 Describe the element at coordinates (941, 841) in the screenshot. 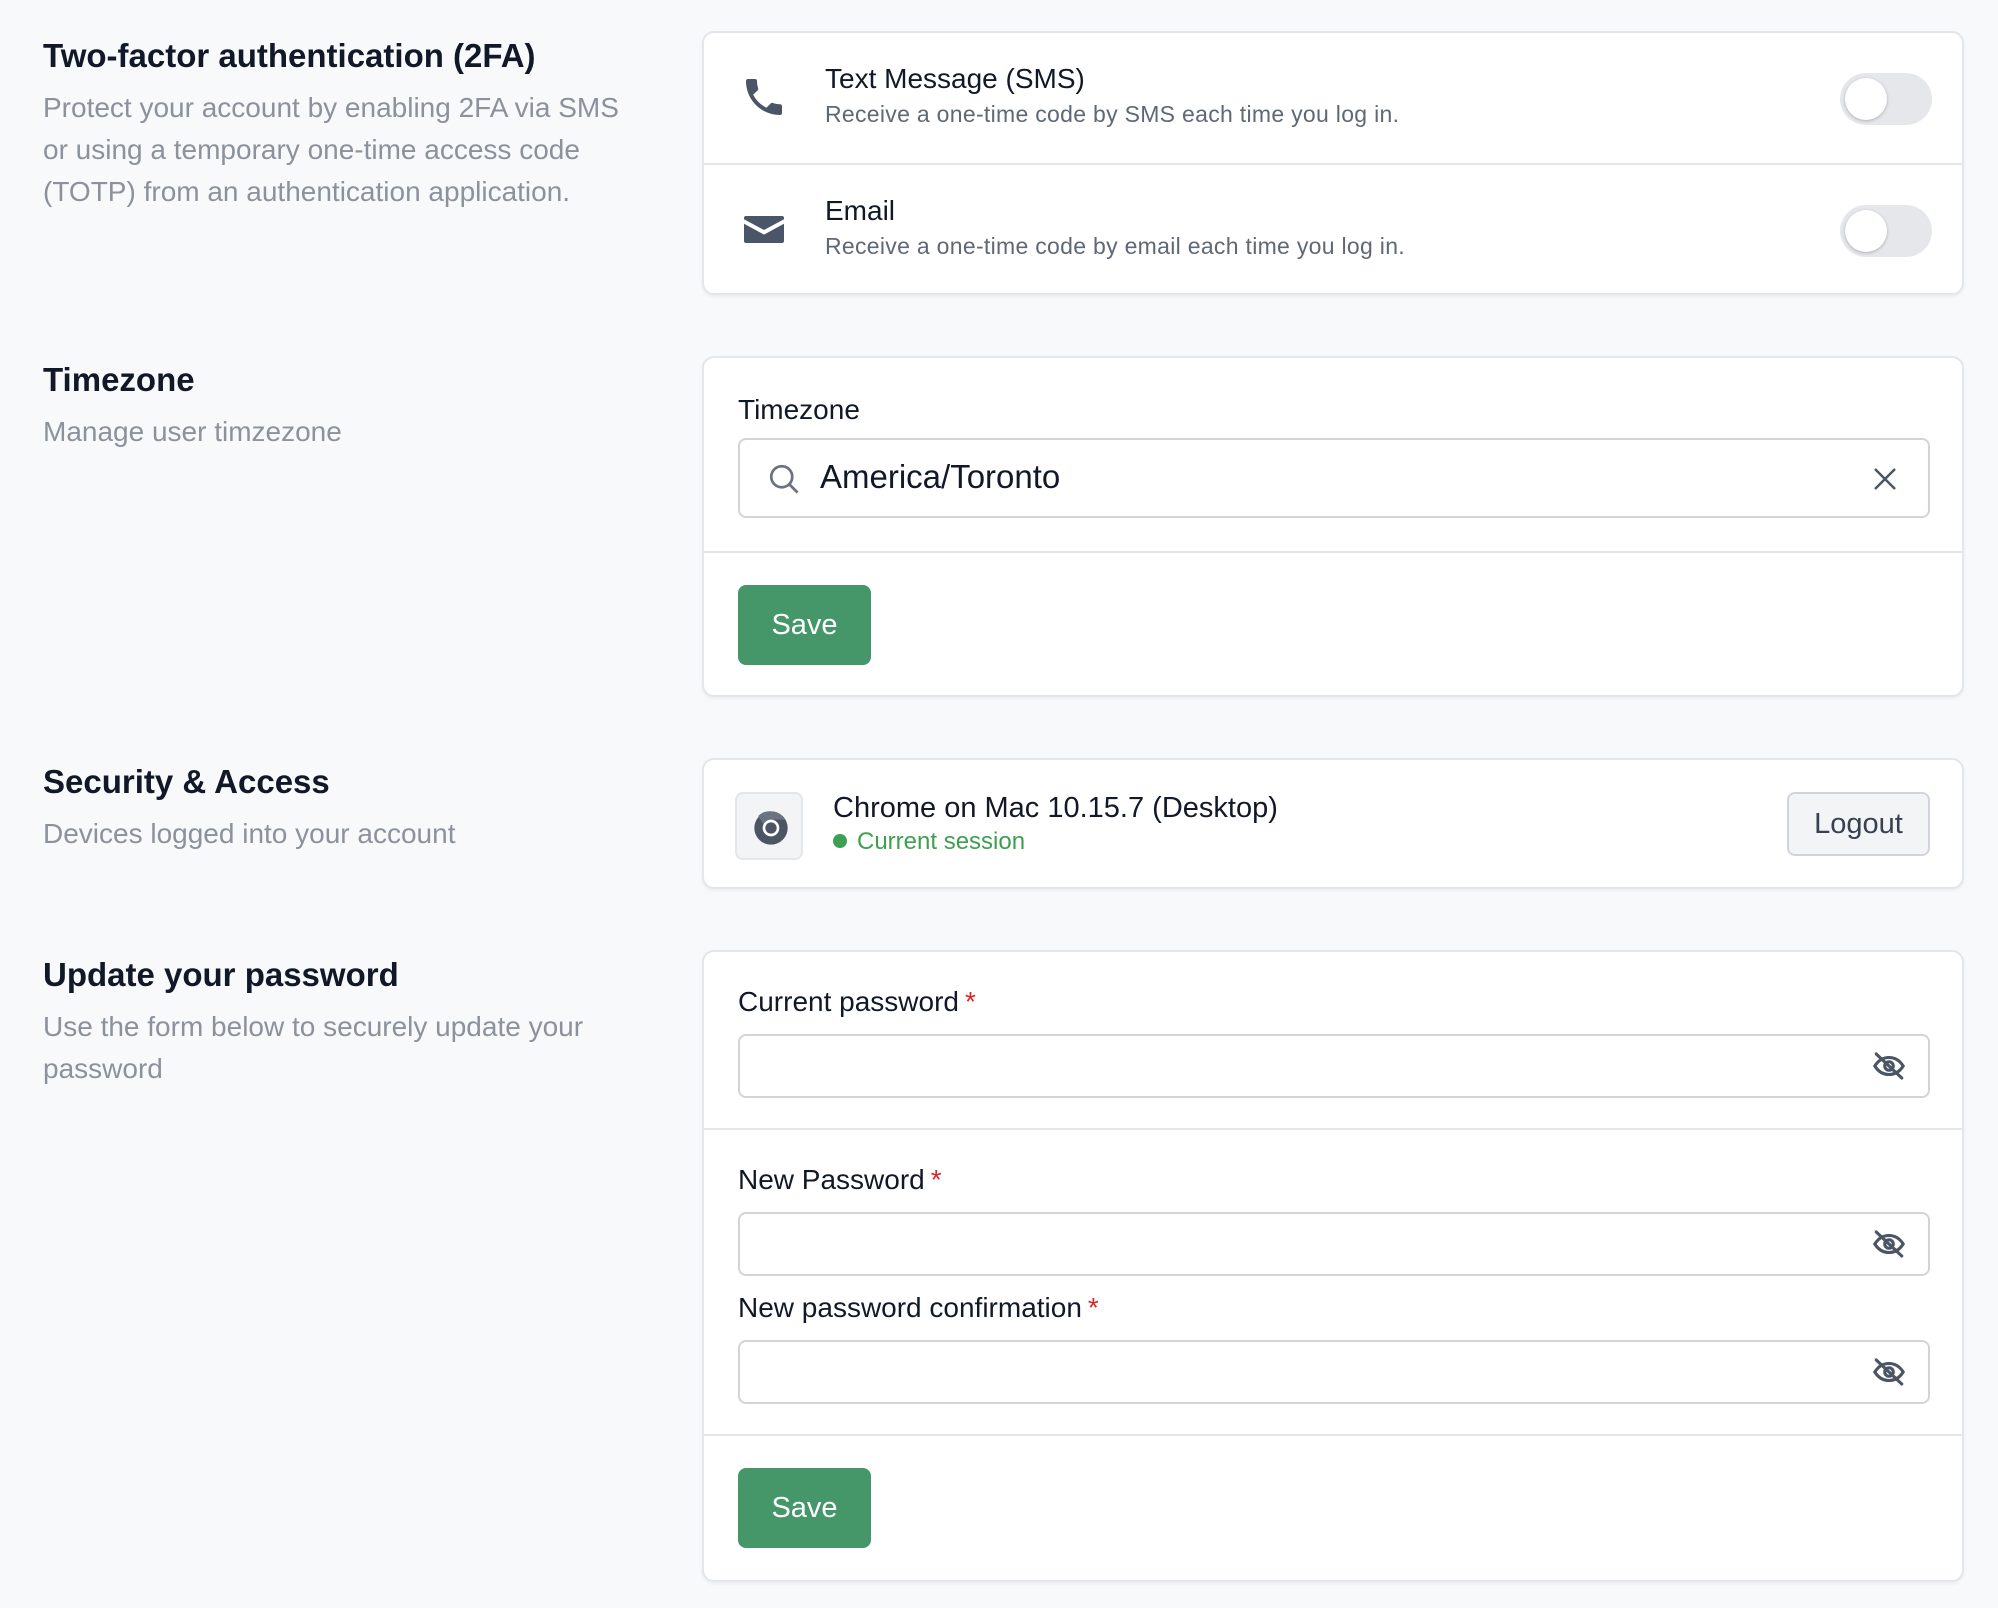

I see `session-status-label: Current session` at that location.